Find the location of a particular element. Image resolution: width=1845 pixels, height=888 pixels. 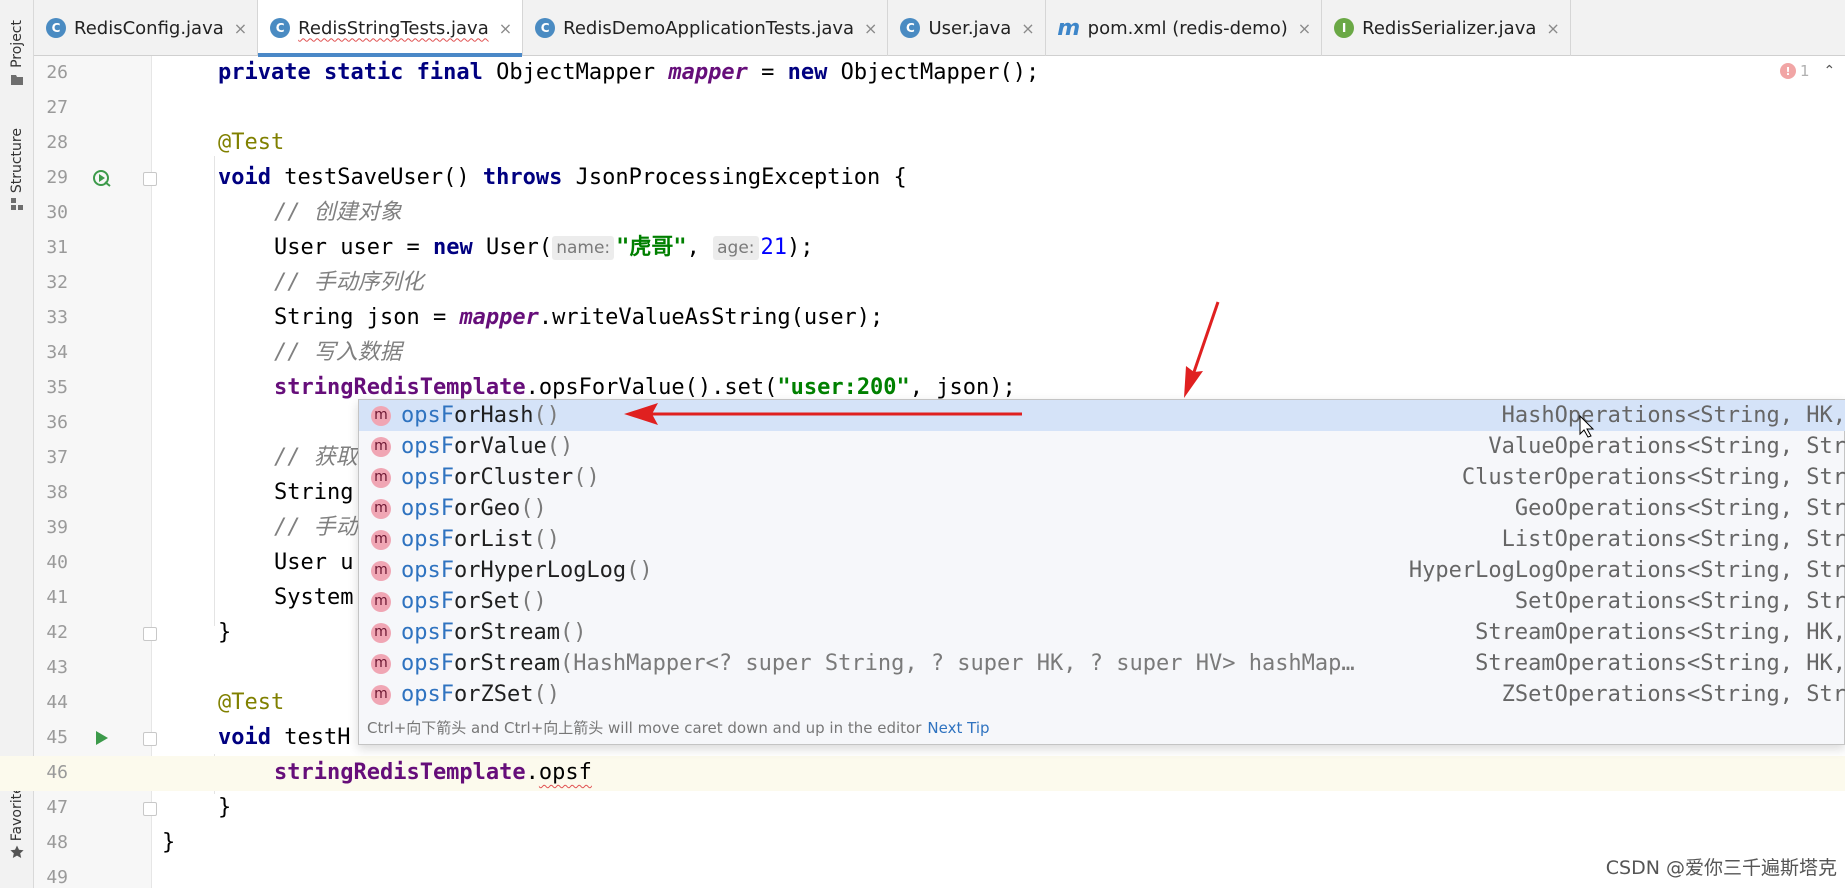

line-number: 31 is located at coordinates (57, 247).